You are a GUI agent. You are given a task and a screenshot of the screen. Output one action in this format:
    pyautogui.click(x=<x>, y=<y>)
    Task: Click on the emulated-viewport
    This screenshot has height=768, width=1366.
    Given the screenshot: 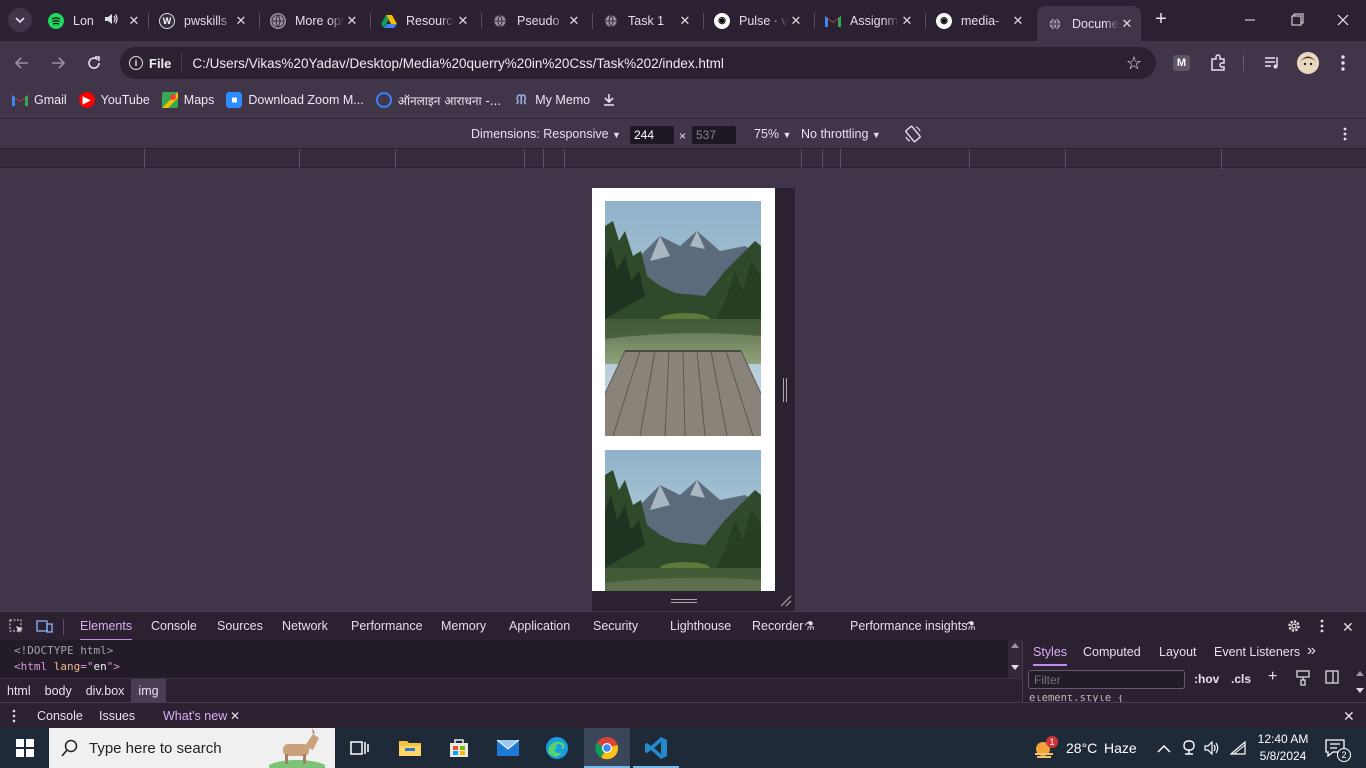 What is the action you would take?
    pyautogui.click(x=683, y=389)
    